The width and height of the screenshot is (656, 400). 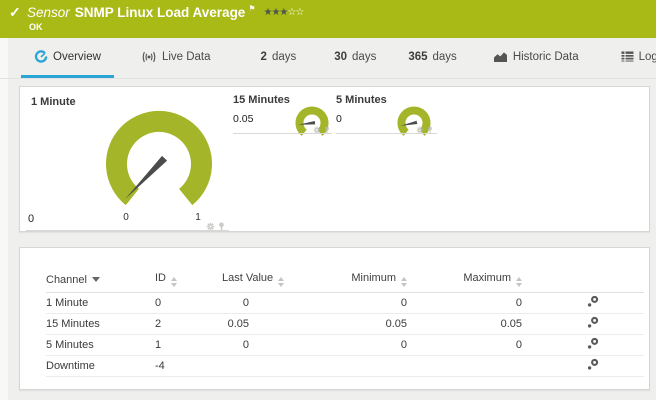 I want to click on cell-maximum: 0.05, so click(x=464, y=324).